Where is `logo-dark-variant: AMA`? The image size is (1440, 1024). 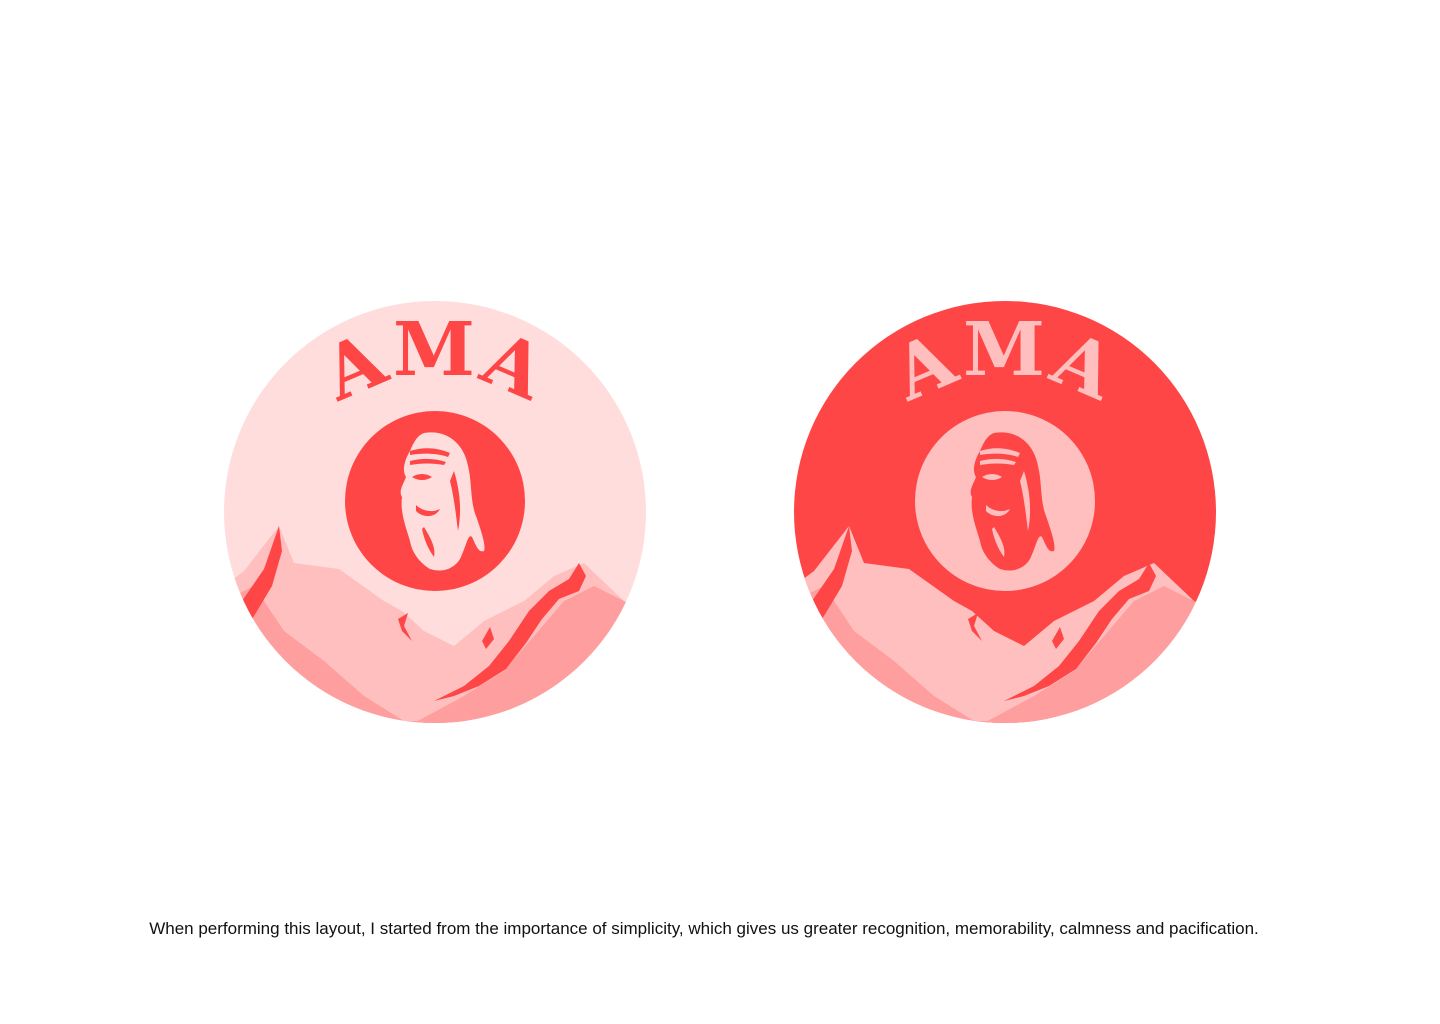
logo-dark-variant: AMA is located at coordinates (1005, 512).